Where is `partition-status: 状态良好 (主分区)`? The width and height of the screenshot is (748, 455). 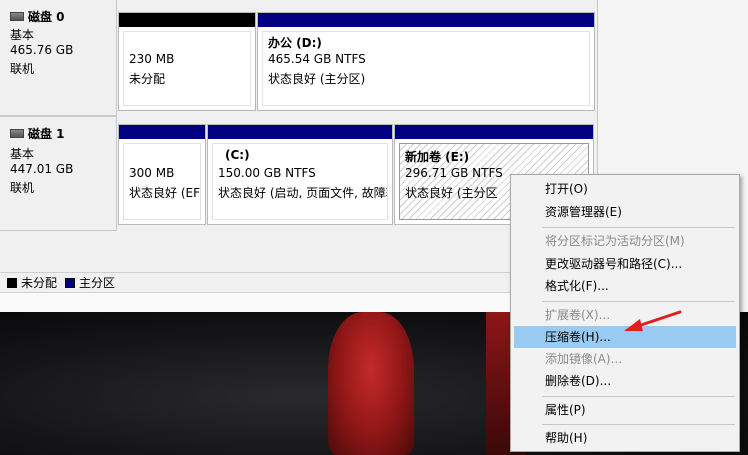
partition-status: 状态良好 (主分区) is located at coordinates (317, 79).